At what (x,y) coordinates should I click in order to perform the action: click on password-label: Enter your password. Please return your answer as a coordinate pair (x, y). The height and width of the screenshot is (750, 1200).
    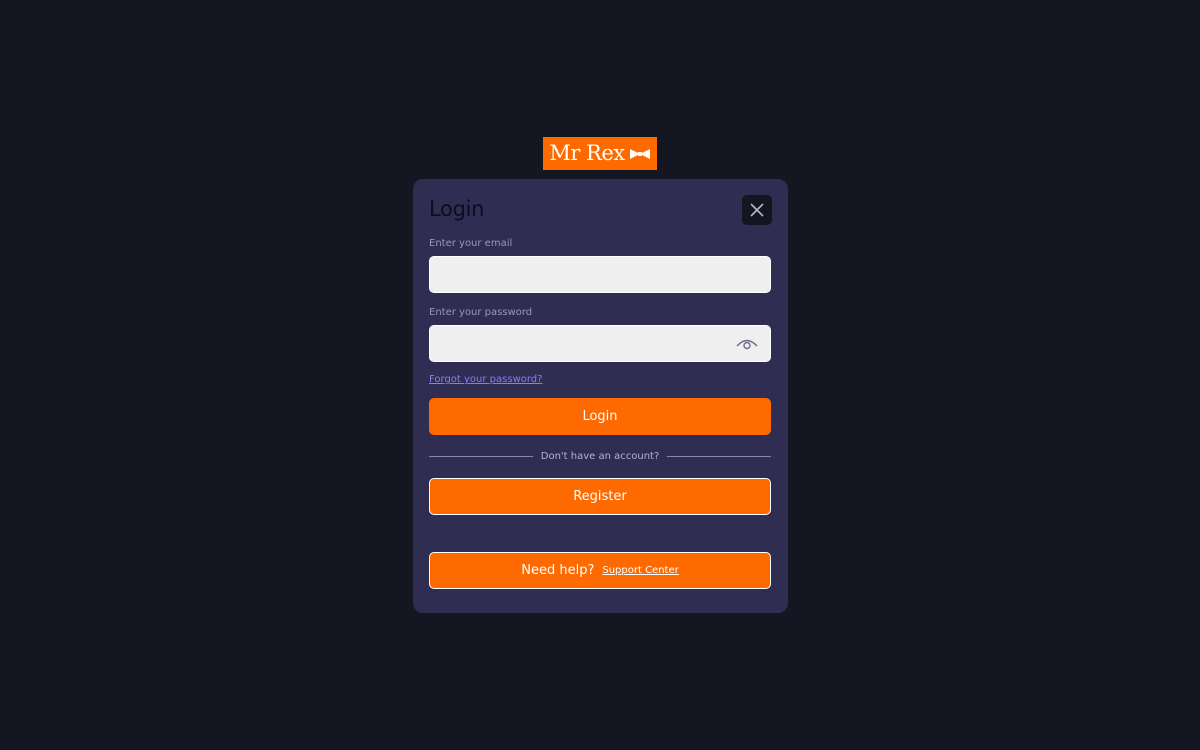
    Looking at the image, I should click on (481, 312).